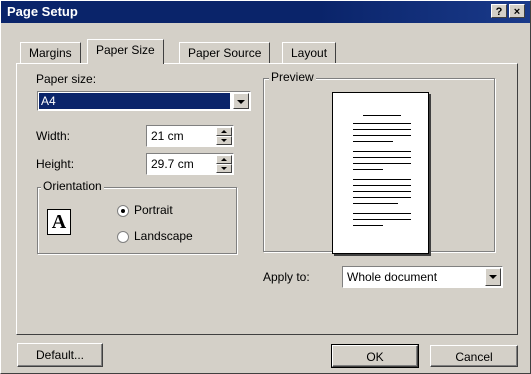 The height and width of the screenshot is (374, 531). What do you see at coordinates (123, 211) in the screenshot?
I see `portrait-radio` at bounding box center [123, 211].